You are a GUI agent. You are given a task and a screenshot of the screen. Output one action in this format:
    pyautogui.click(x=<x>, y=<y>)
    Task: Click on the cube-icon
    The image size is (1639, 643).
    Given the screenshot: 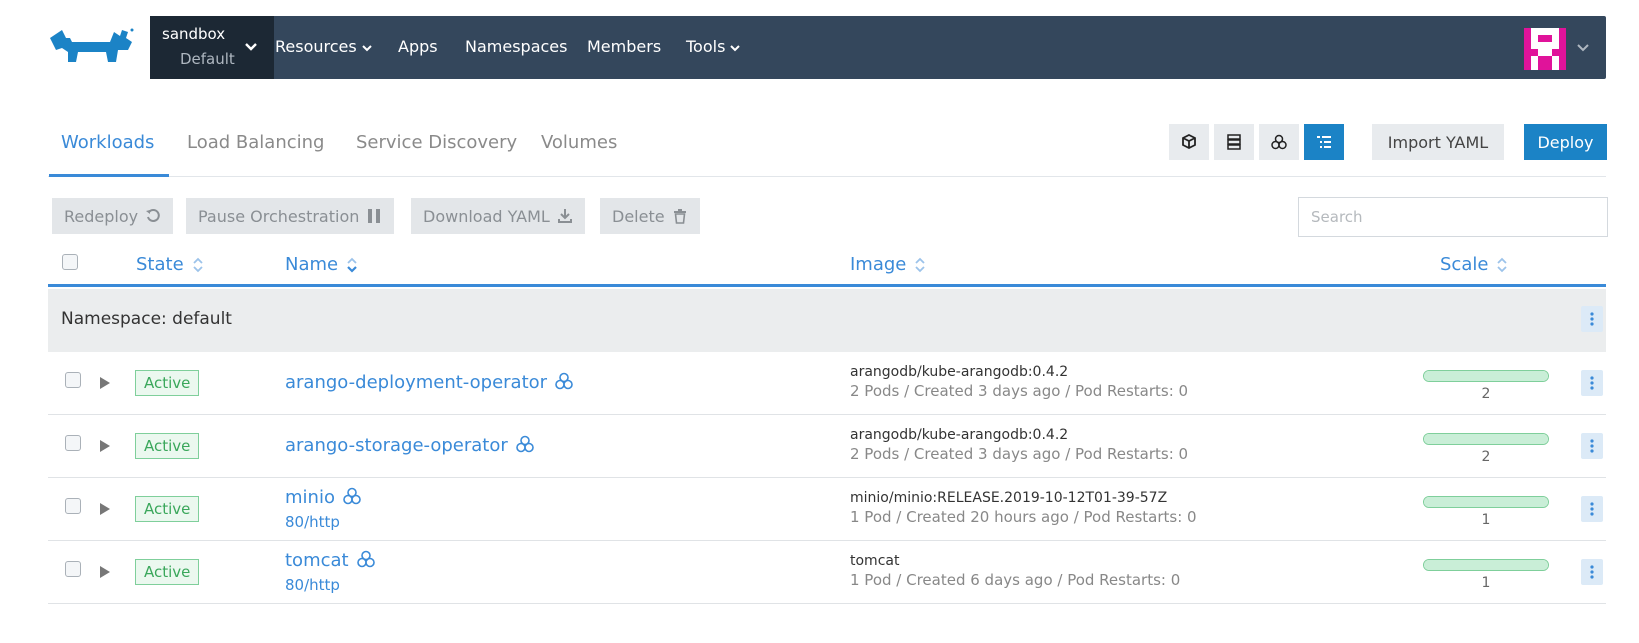 What is the action you would take?
    pyautogui.click(x=1189, y=141)
    